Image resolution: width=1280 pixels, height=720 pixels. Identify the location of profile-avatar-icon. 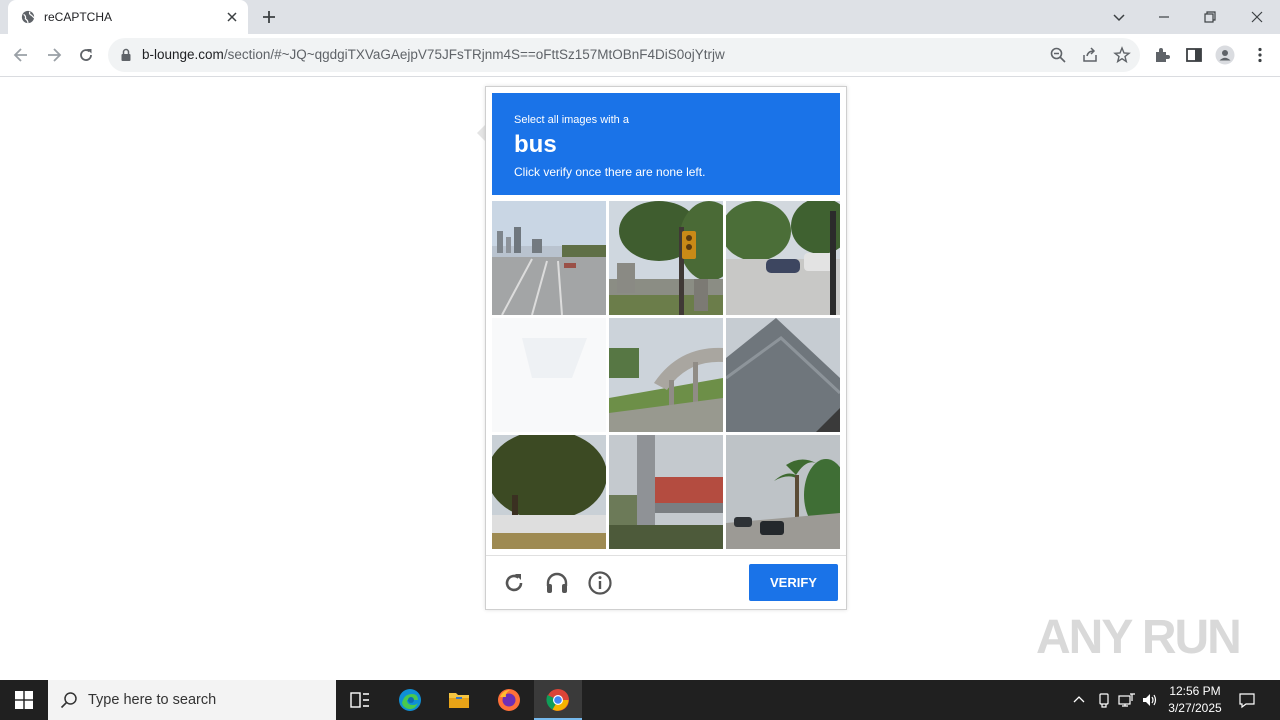
(1225, 55).